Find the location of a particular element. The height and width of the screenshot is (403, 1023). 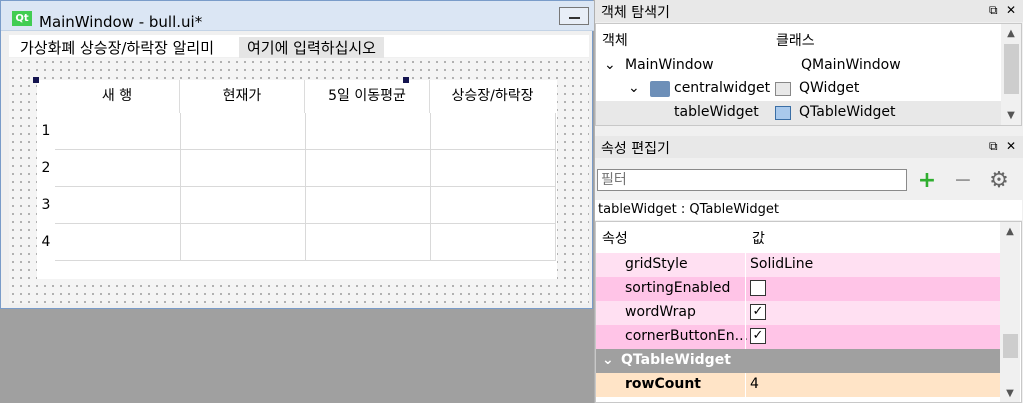

property-row-rowcount: rowCount 4 is located at coordinates (798, 385).